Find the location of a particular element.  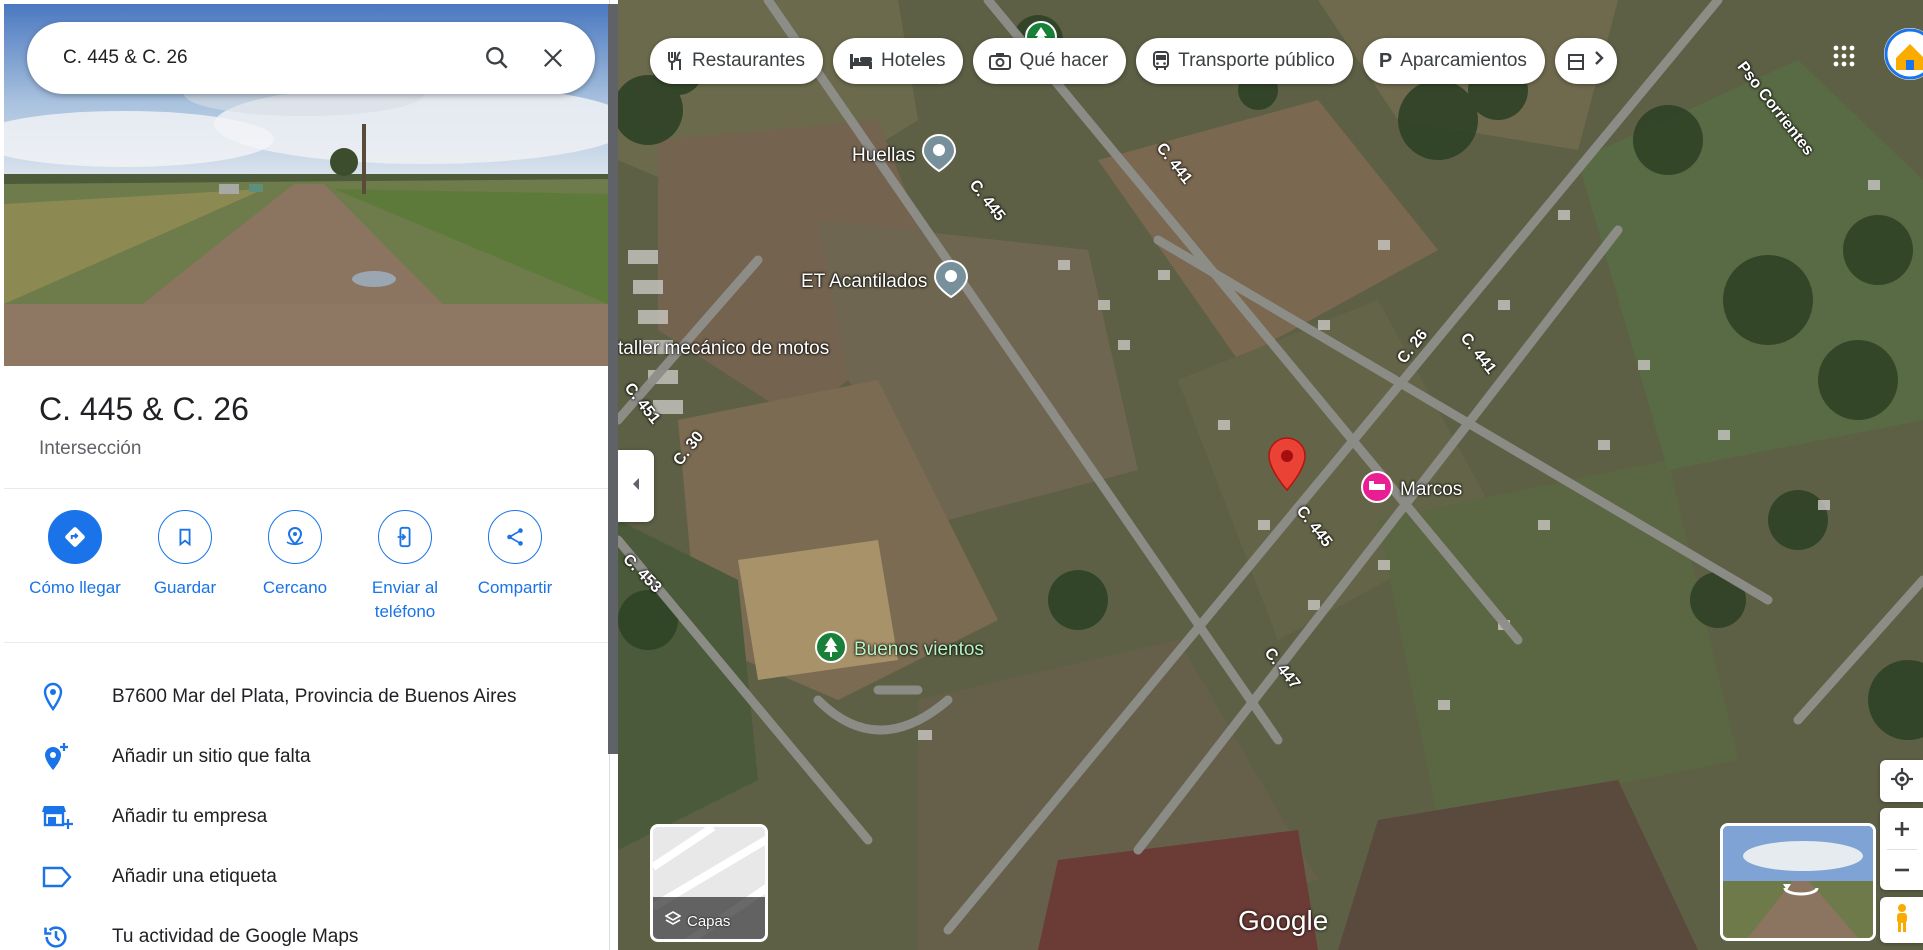

street-view-thumbnail is located at coordinates (1798, 882).